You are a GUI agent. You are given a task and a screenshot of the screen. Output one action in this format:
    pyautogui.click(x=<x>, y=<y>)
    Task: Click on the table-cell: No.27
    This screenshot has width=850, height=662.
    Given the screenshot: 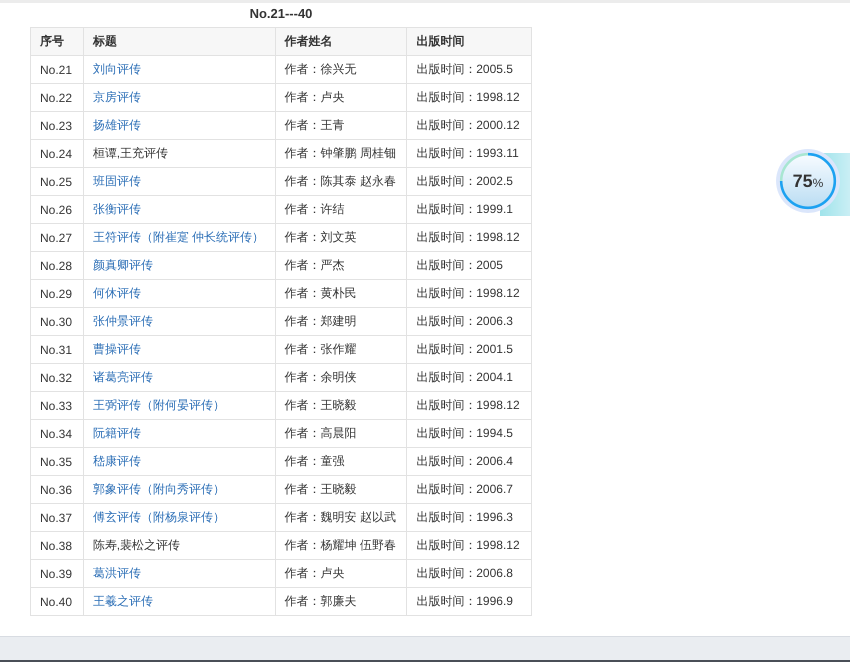 What is the action you would take?
    pyautogui.click(x=57, y=238)
    